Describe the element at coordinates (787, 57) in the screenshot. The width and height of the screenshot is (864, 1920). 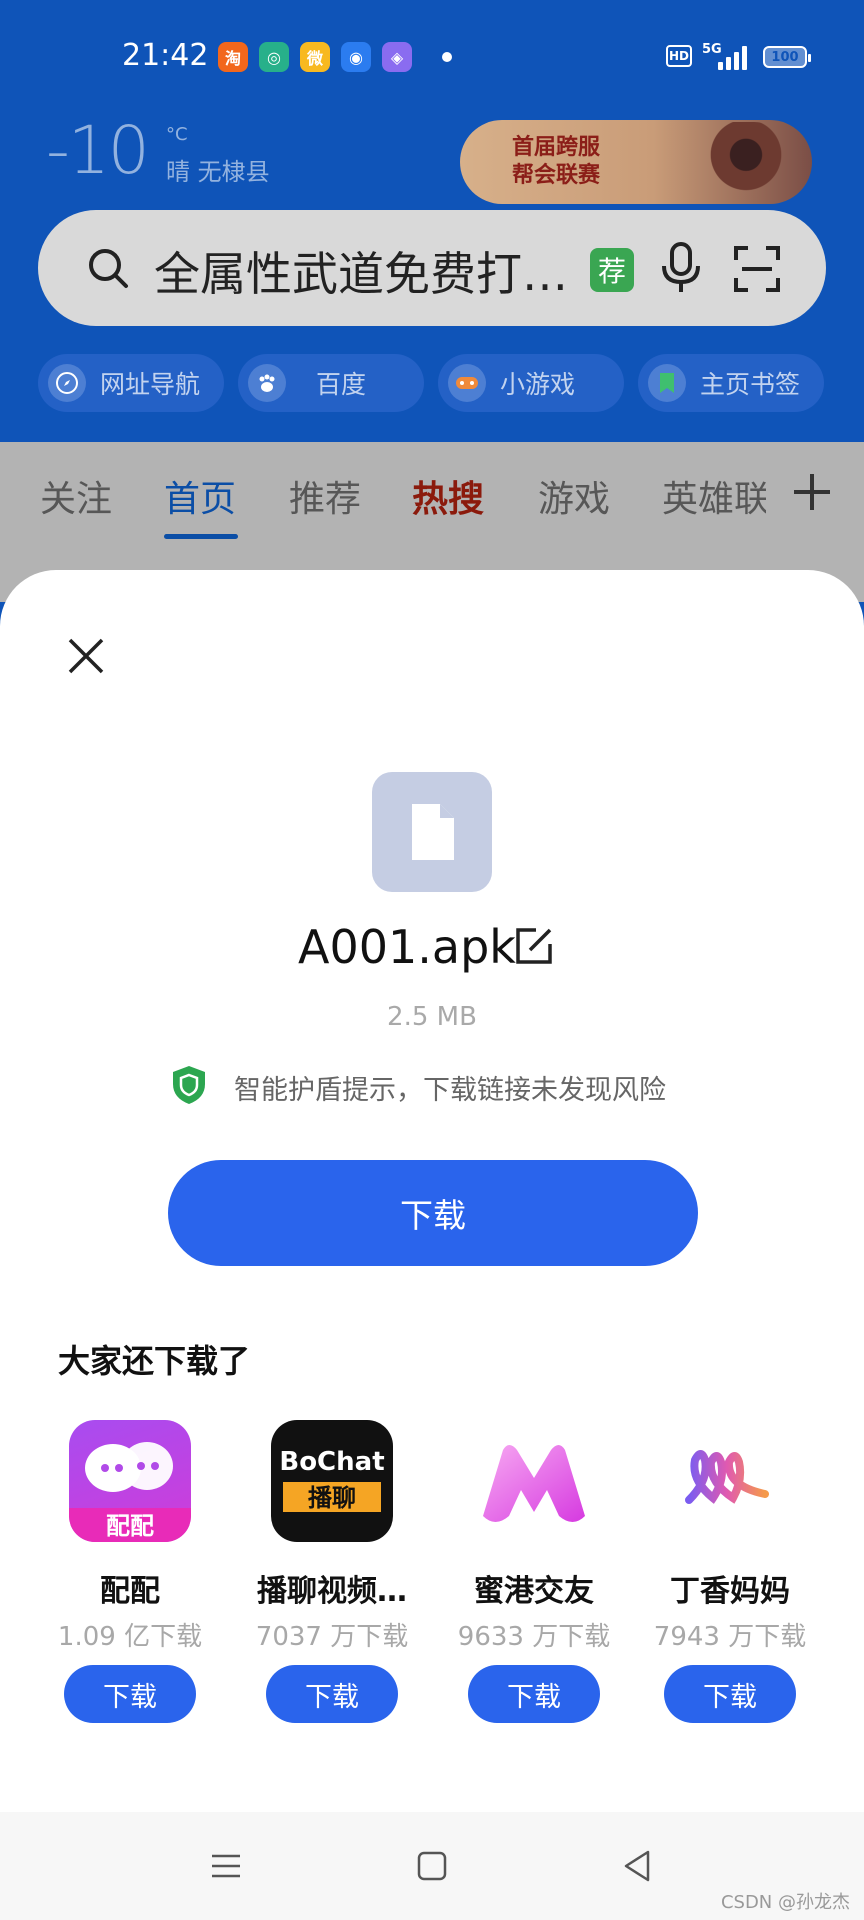
I see `battery-icon: 100` at that location.